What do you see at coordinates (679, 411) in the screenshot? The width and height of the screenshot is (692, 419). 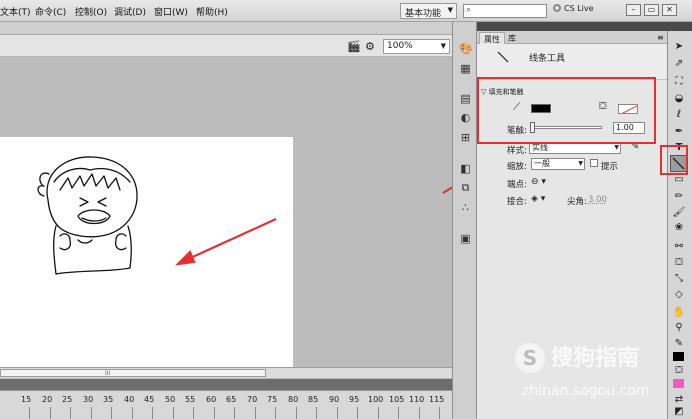 I see `default-colors-icon: ◩` at bounding box center [679, 411].